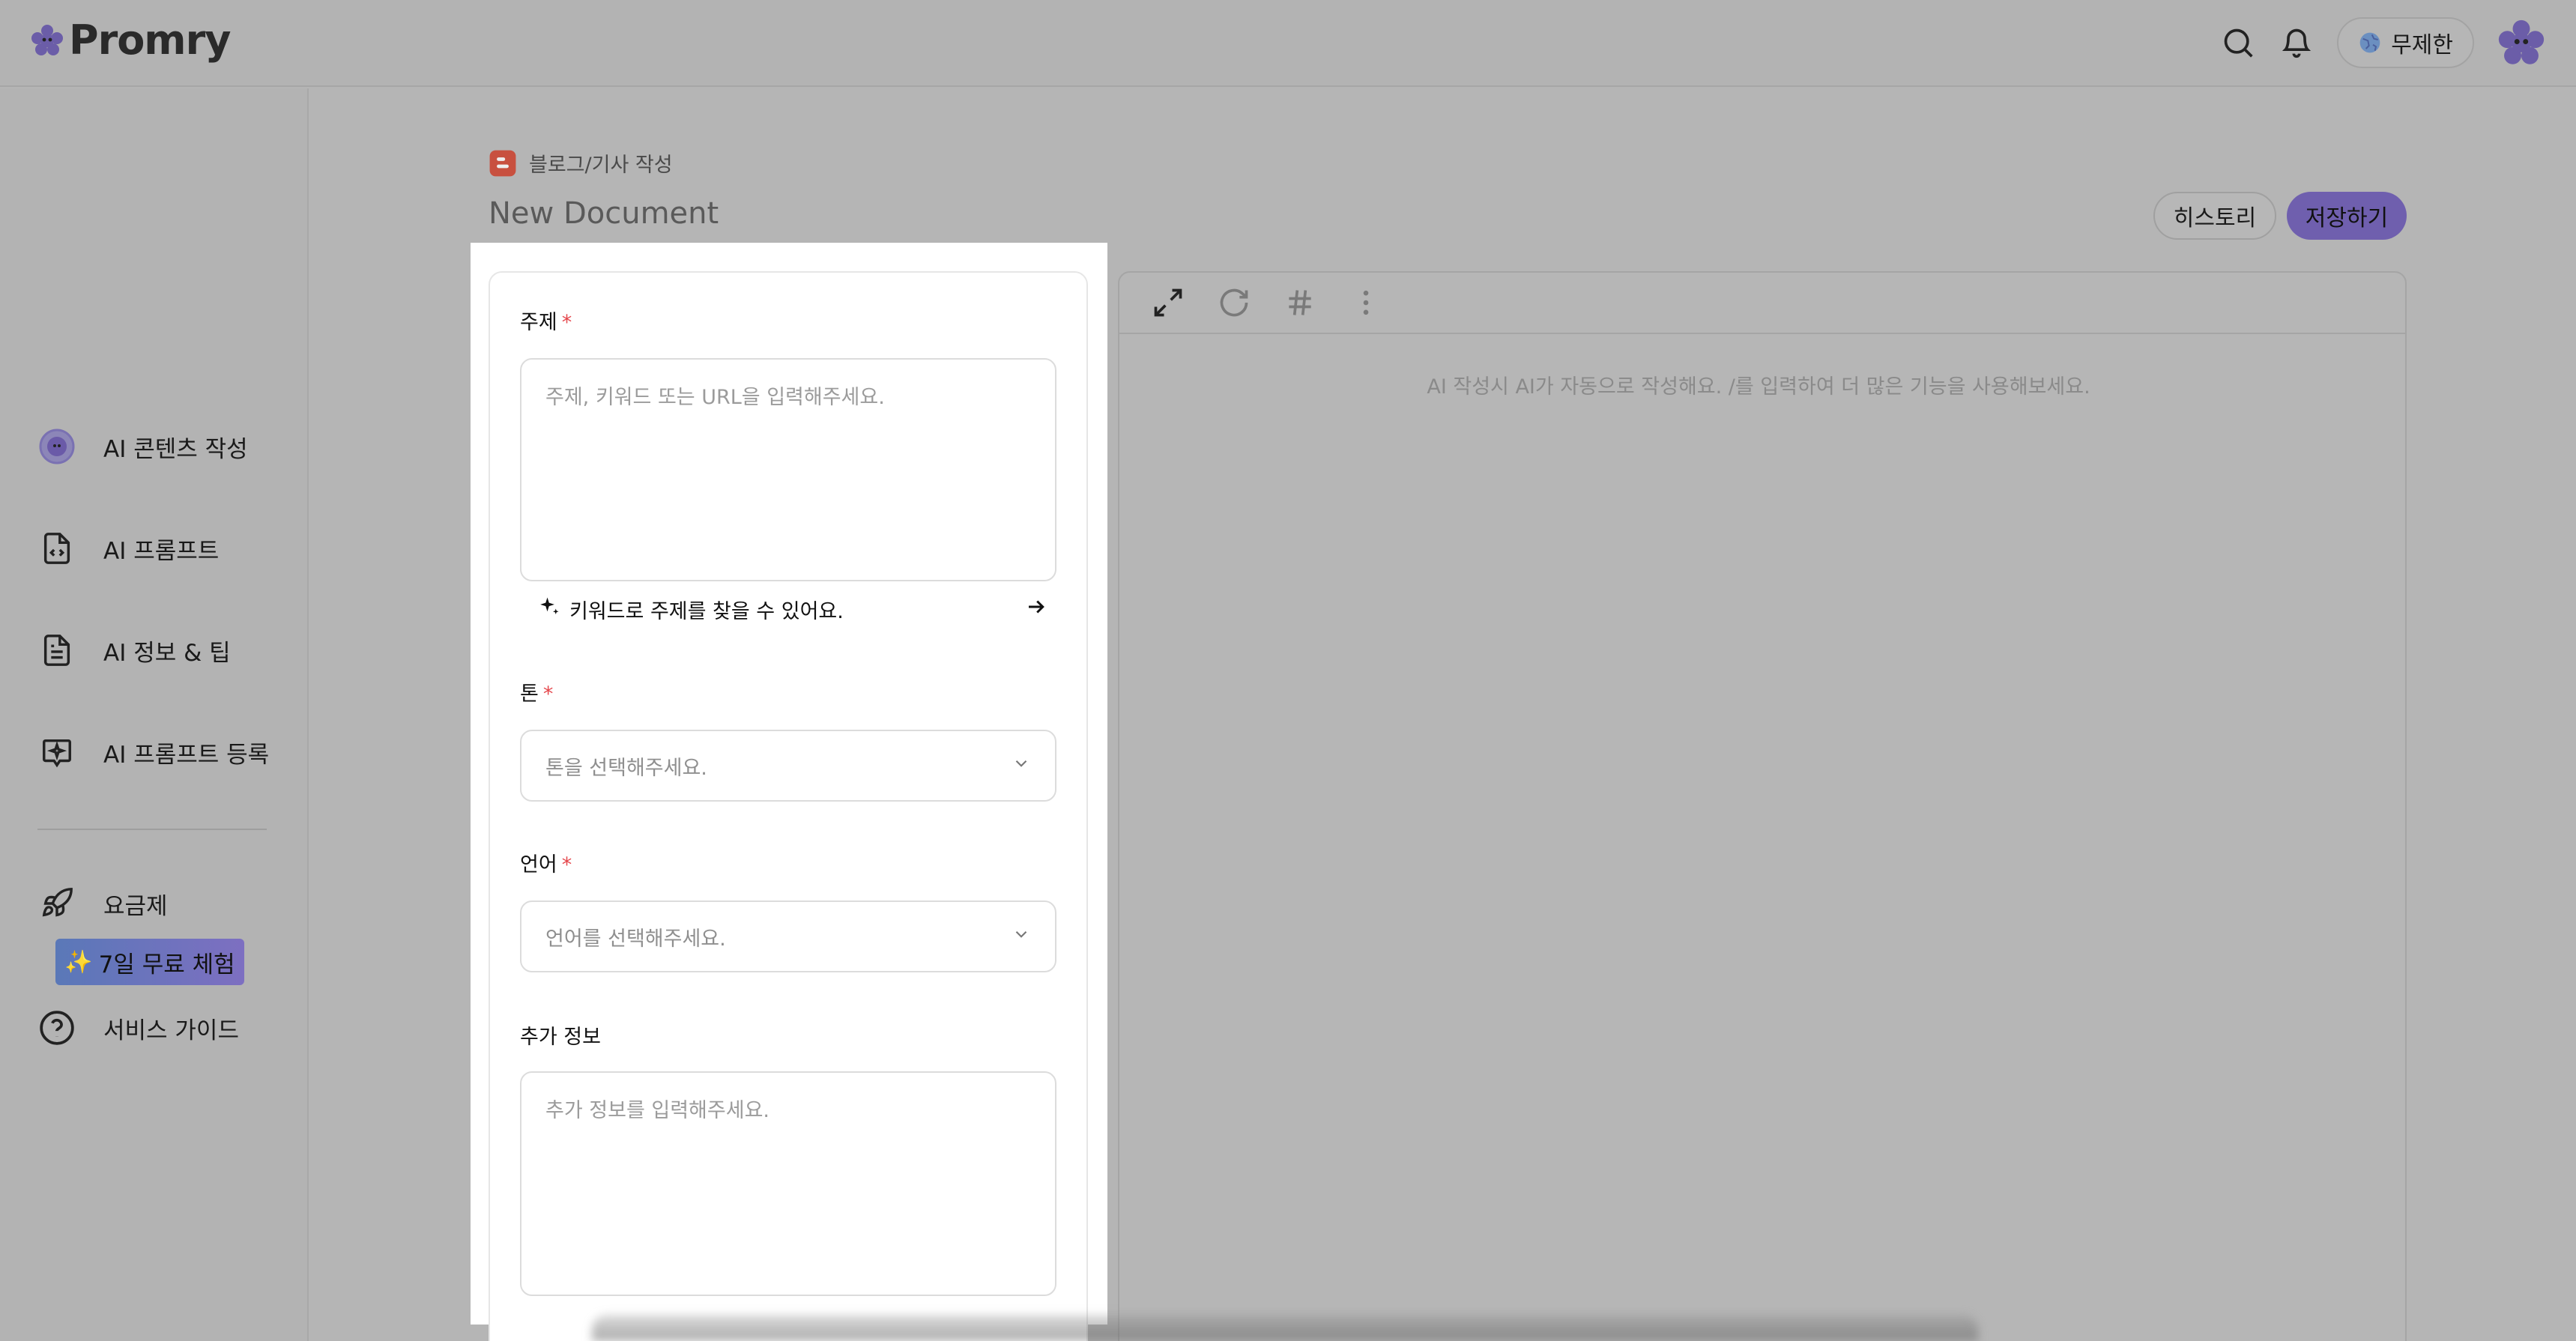 The image size is (2576, 1341). Describe the element at coordinates (167, 653) in the screenshot. I see `sidebar-item-label: AI 정보 & 팁` at that location.